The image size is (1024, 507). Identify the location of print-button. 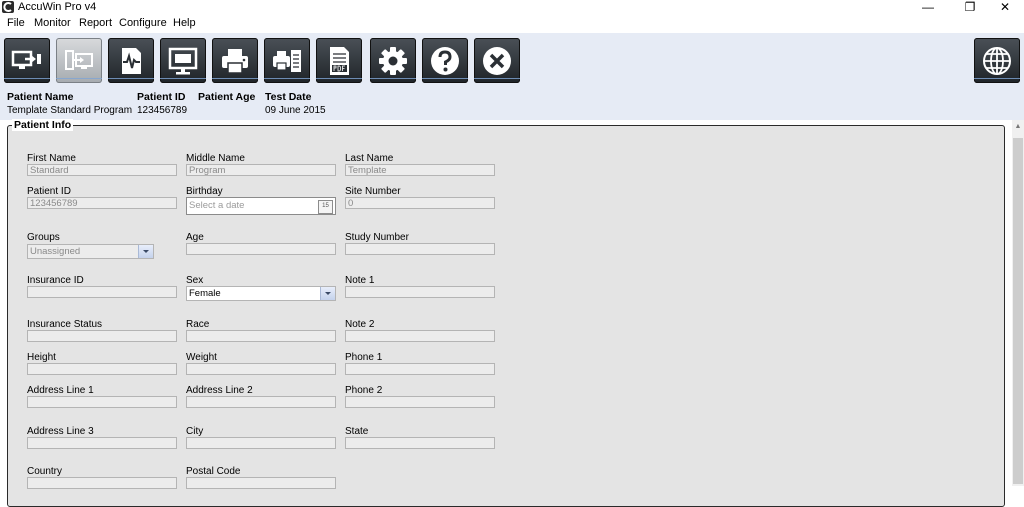
(235, 60).